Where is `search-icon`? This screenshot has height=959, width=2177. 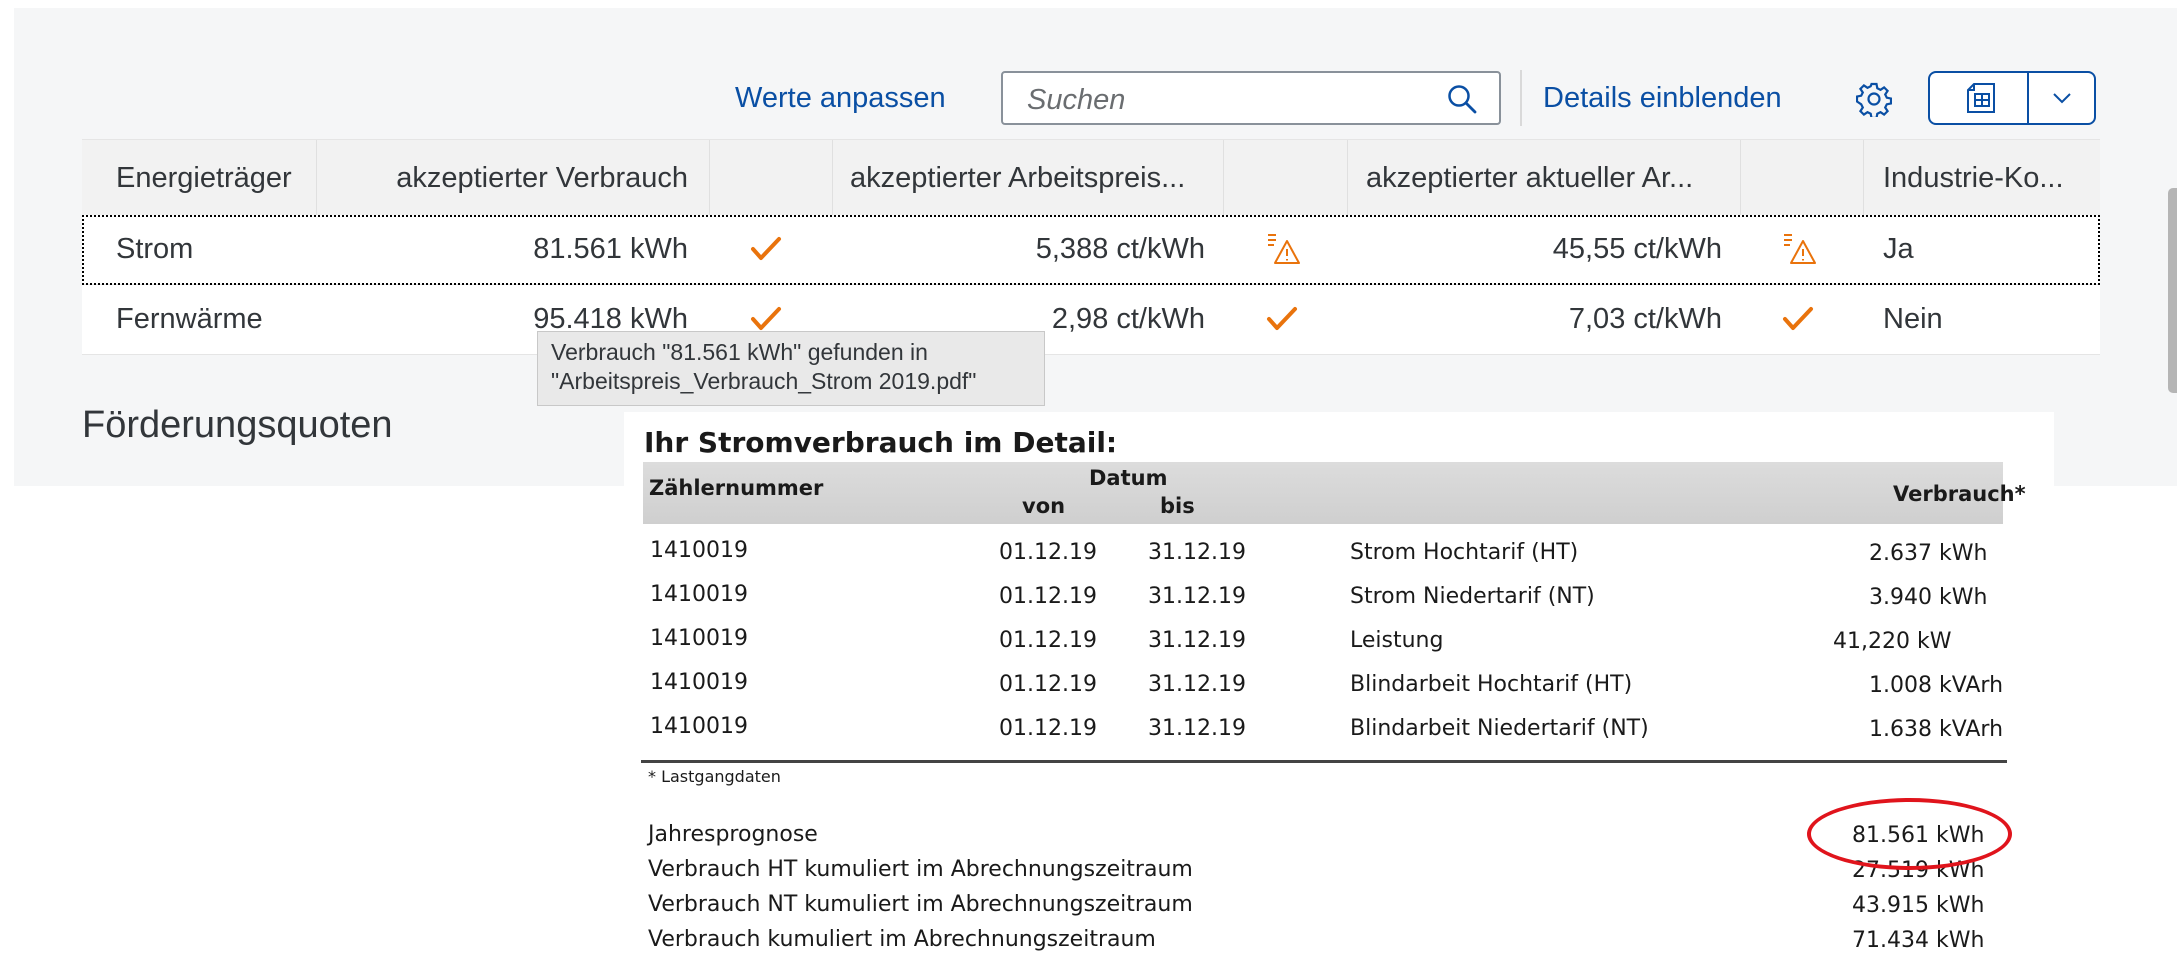
search-icon is located at coordinates (1462, 101).